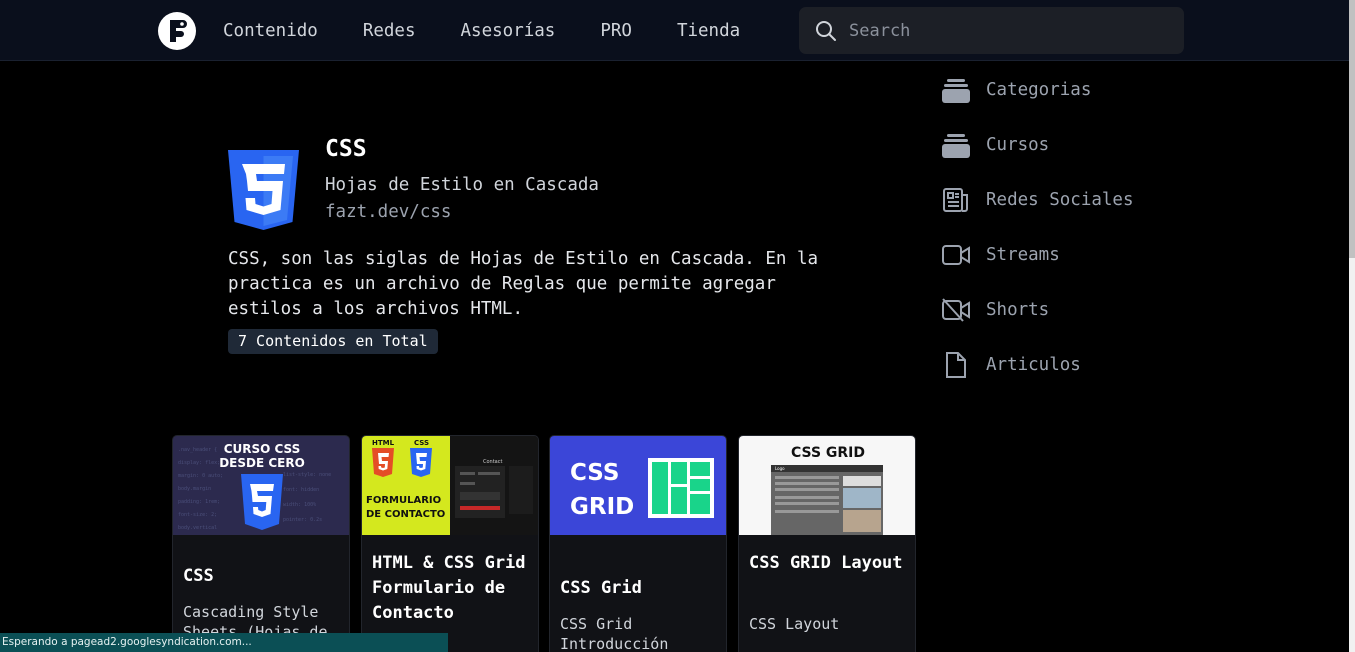  I want to click on content-card: CSS GRID Logo CSS GRID Layout CSS Layout, so click(827, 543).